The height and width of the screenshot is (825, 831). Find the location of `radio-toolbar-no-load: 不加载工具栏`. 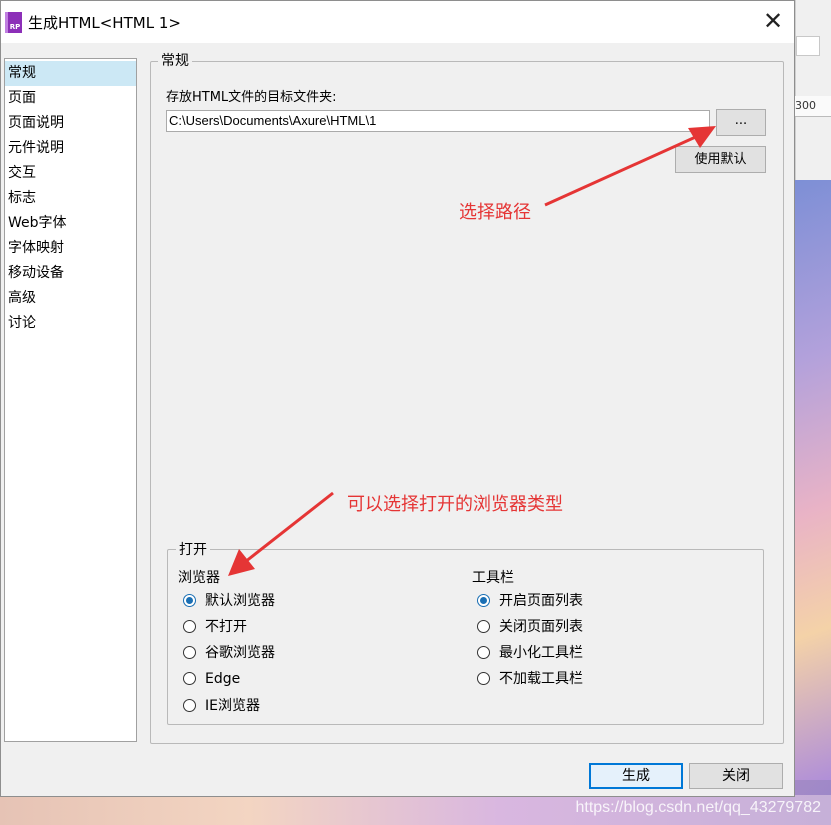

radio-toolbar-no-load: 不加载工具栏 is located at coordinates (530, 679).